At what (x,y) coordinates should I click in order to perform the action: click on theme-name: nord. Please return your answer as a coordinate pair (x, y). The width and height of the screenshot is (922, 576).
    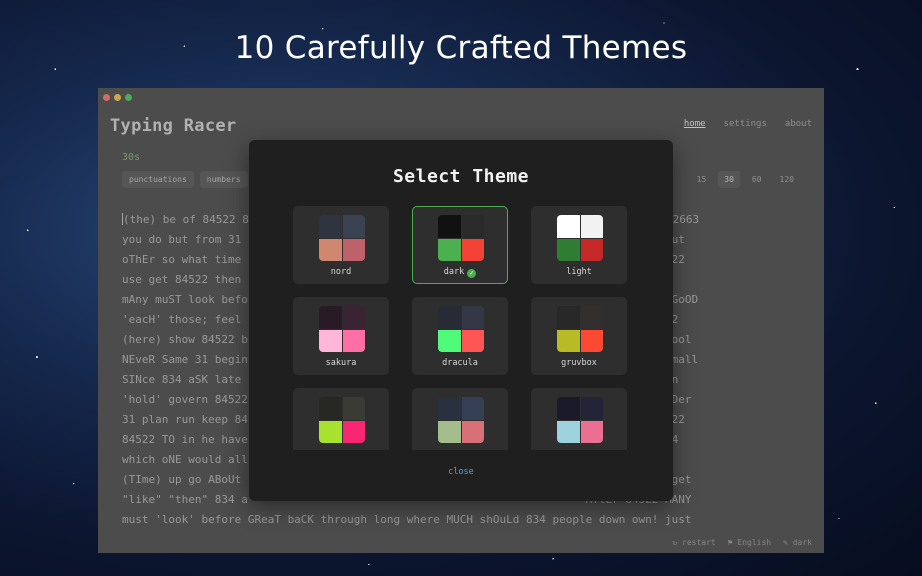
    Looking at the image, I should click on (341, 272).